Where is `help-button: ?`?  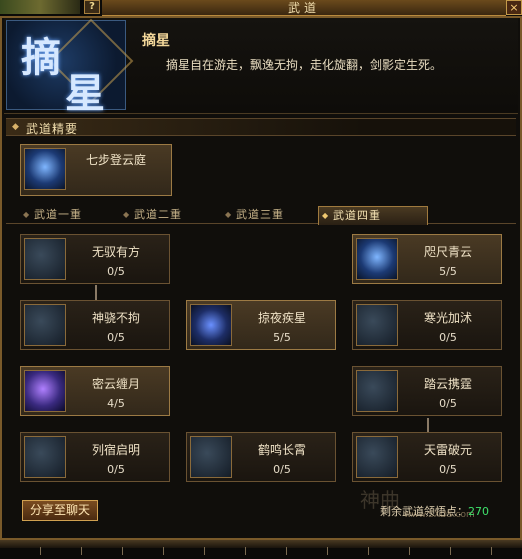 help-button: ? is located at coordinates (92, 7).